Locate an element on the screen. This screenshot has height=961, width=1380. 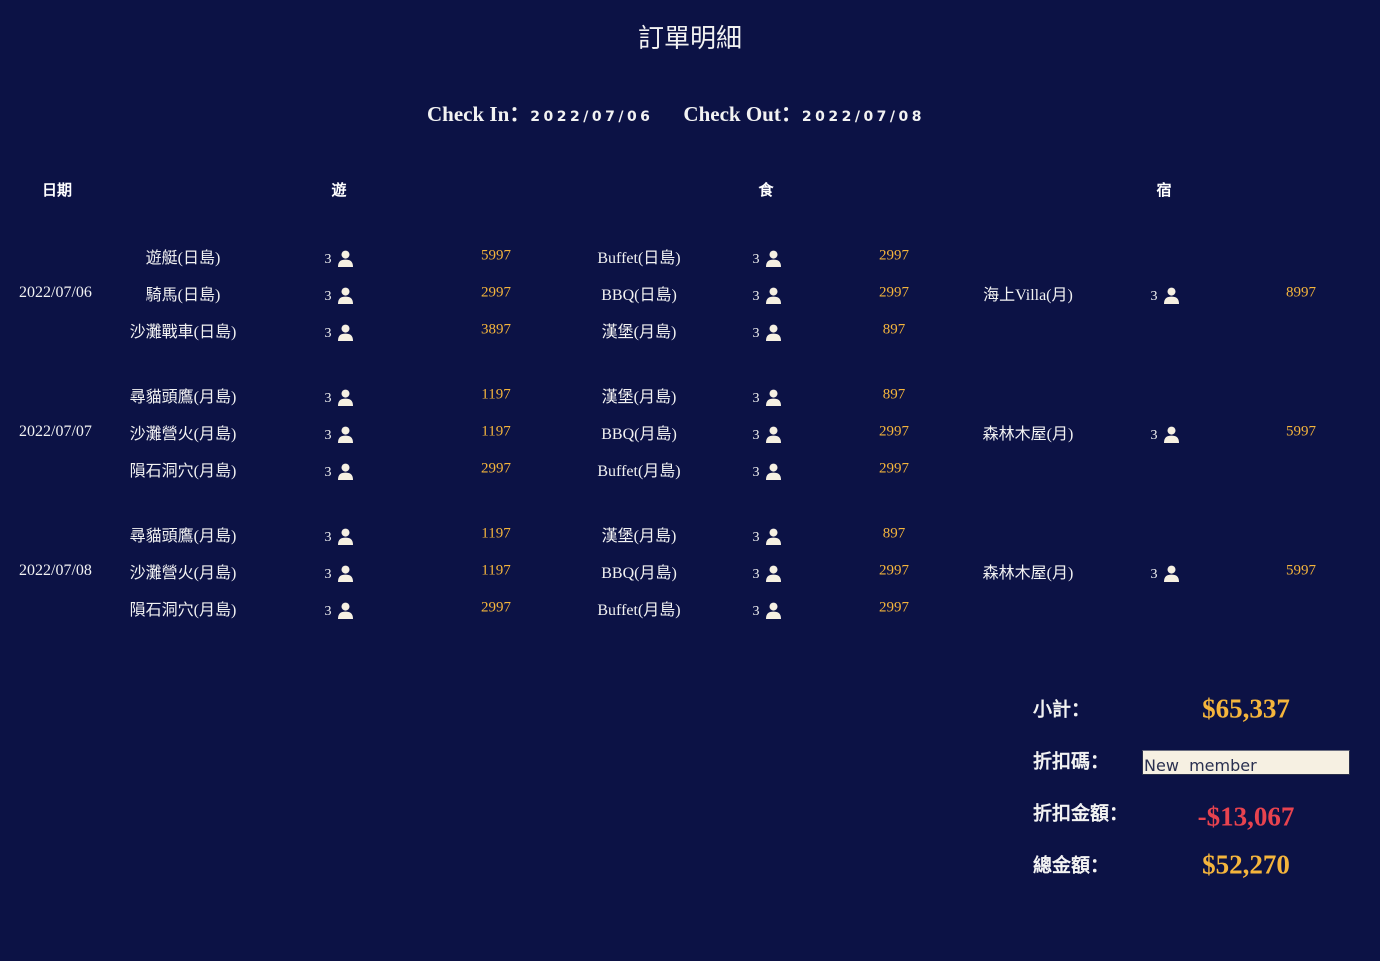
food-name: Buffet(日島) is located at coordinates (639, 258).